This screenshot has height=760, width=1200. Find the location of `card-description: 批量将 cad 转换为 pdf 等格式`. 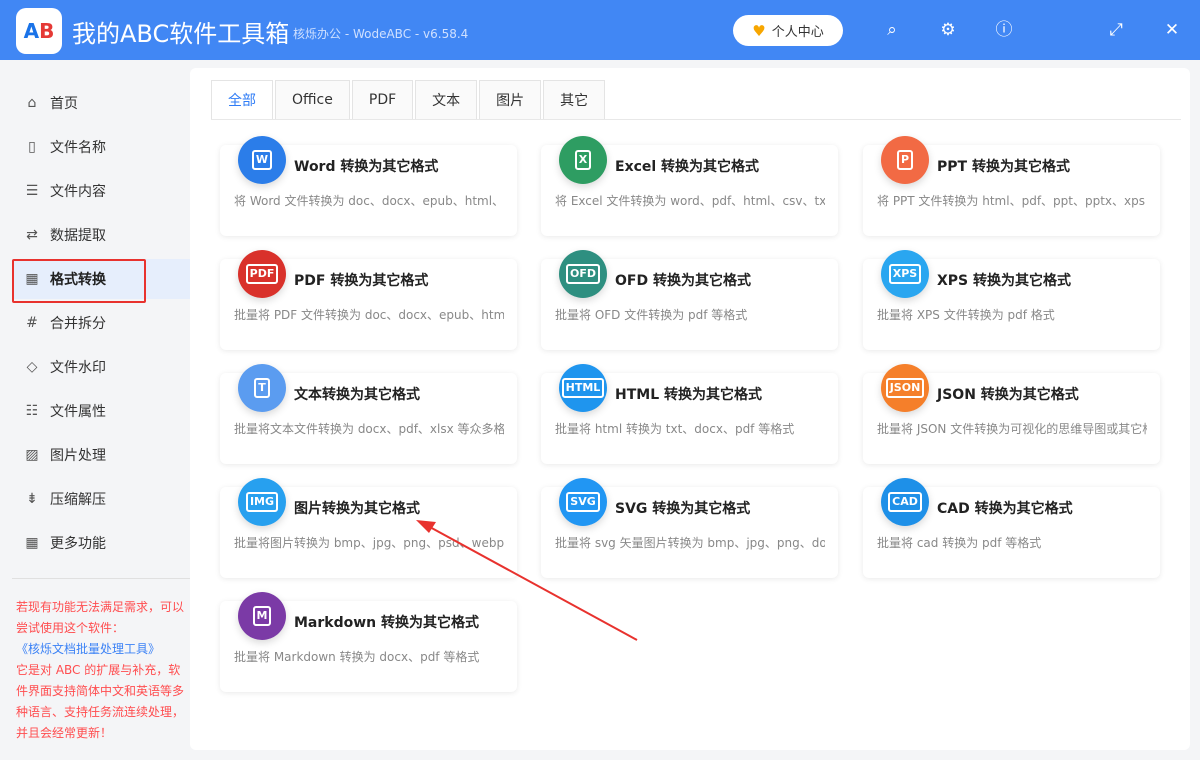

card-description: 批量将 cad 转换为 pdf 等格式 is located at coordinates (959, 543).